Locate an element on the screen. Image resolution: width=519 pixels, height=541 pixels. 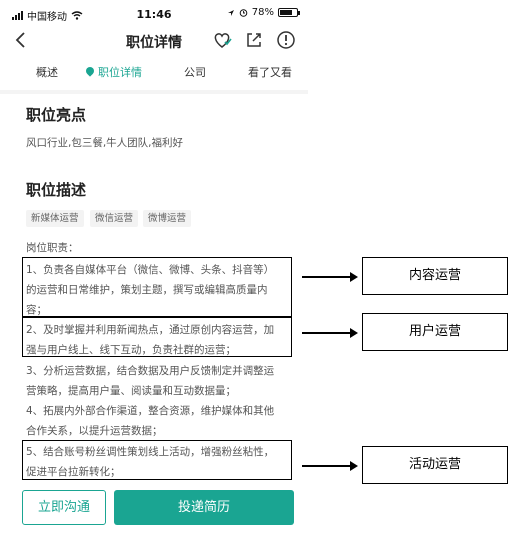
annotation-label: 活动运营 is located at coordinates (435, 465).